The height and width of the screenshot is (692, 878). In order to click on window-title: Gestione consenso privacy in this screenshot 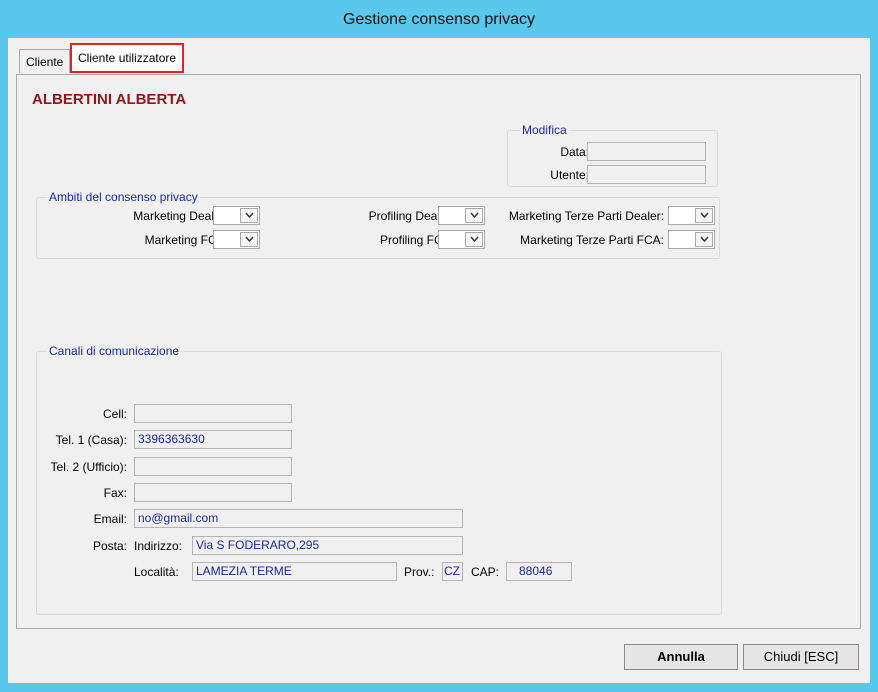, I will do `click(439, 19)`.